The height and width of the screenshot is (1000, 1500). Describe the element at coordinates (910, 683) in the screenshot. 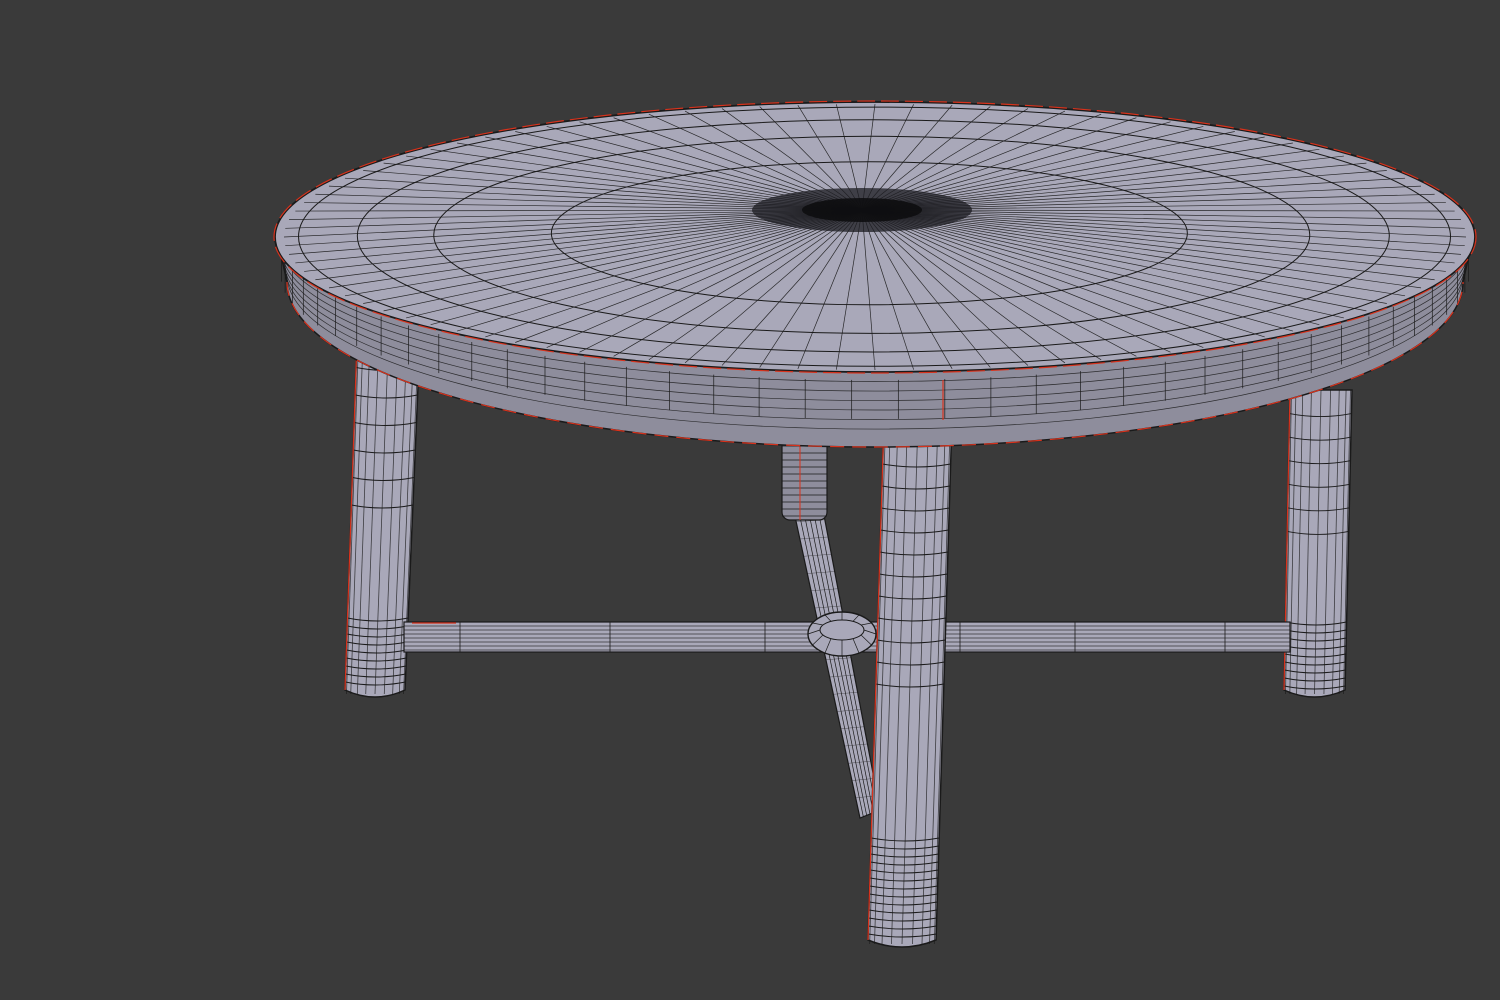

I see `table-leg-front` at that location.